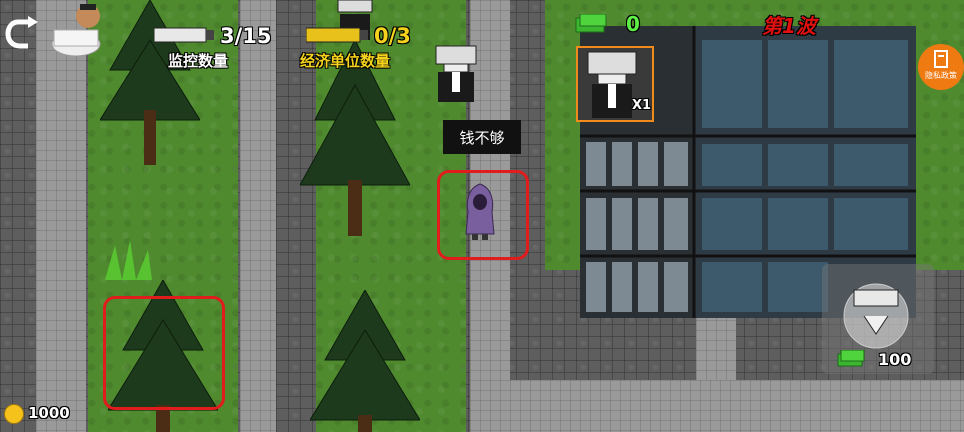 This screenshot has width=964, height=432. What do you see at coordinates (789, 26) in the screenshot?
I see `wave-label: 第1波` at bounding box center [789, 26].